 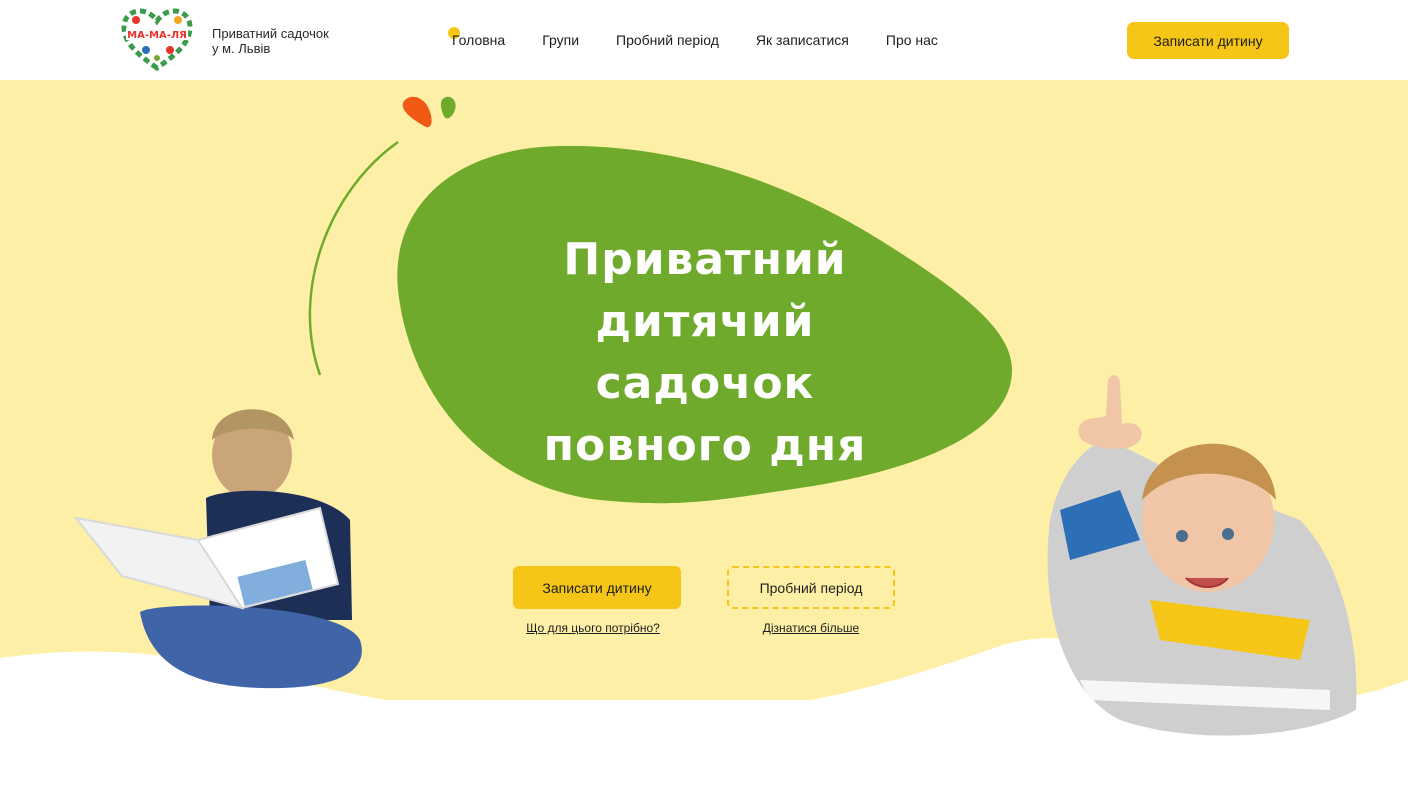 I want to click on boy2-eye-right, so click(x=1228, y=534).